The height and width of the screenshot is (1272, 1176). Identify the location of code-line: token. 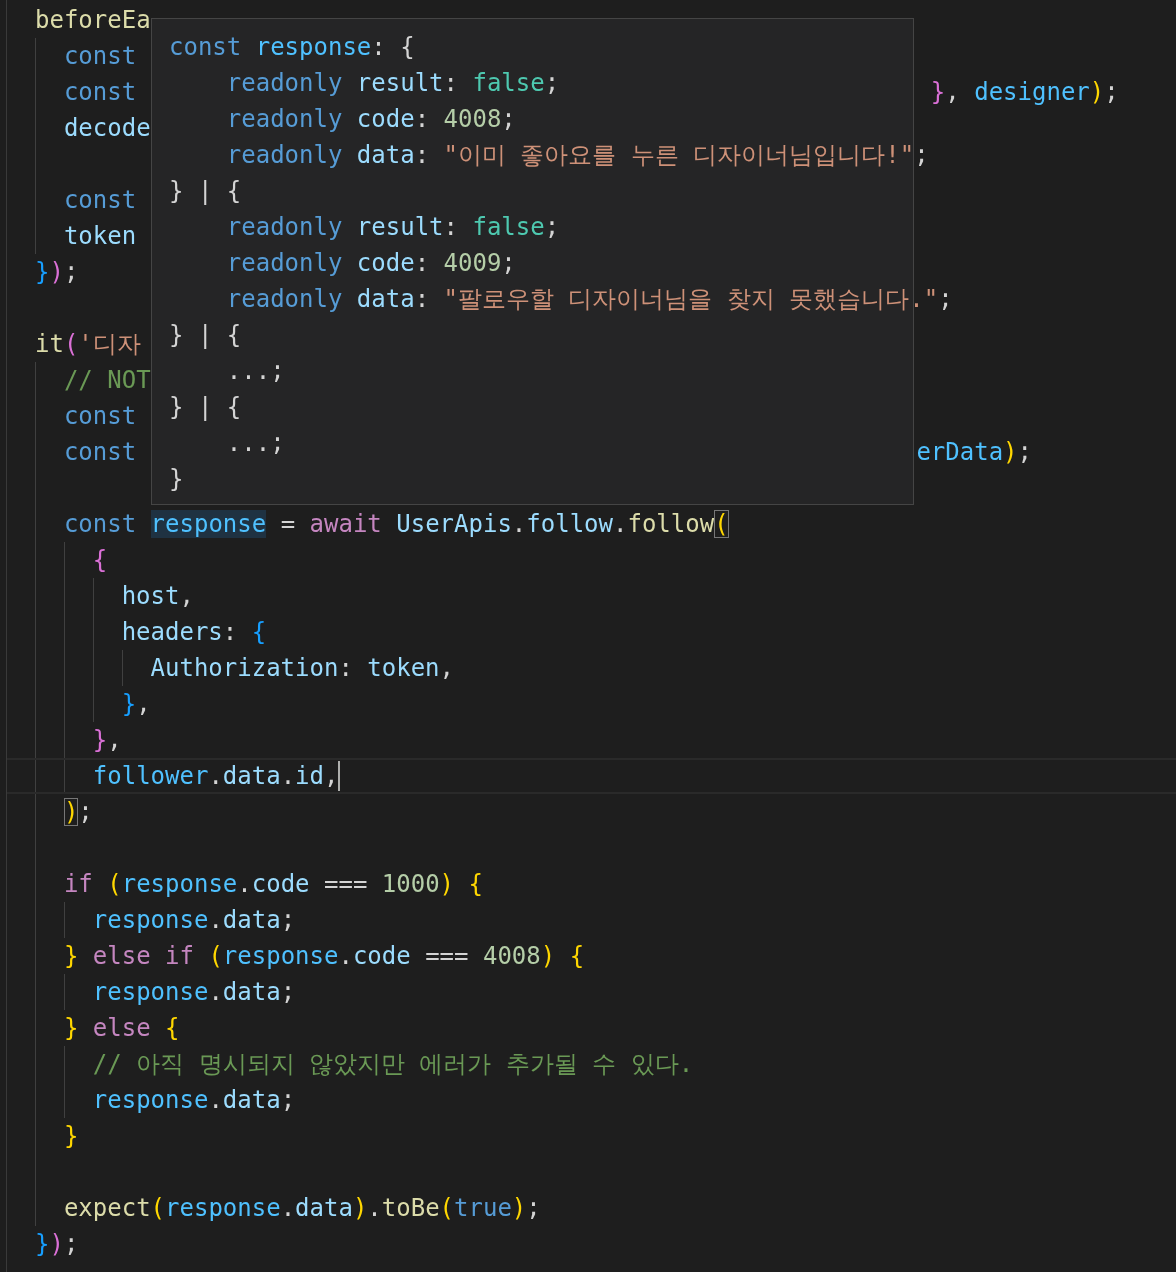
(100, 236).